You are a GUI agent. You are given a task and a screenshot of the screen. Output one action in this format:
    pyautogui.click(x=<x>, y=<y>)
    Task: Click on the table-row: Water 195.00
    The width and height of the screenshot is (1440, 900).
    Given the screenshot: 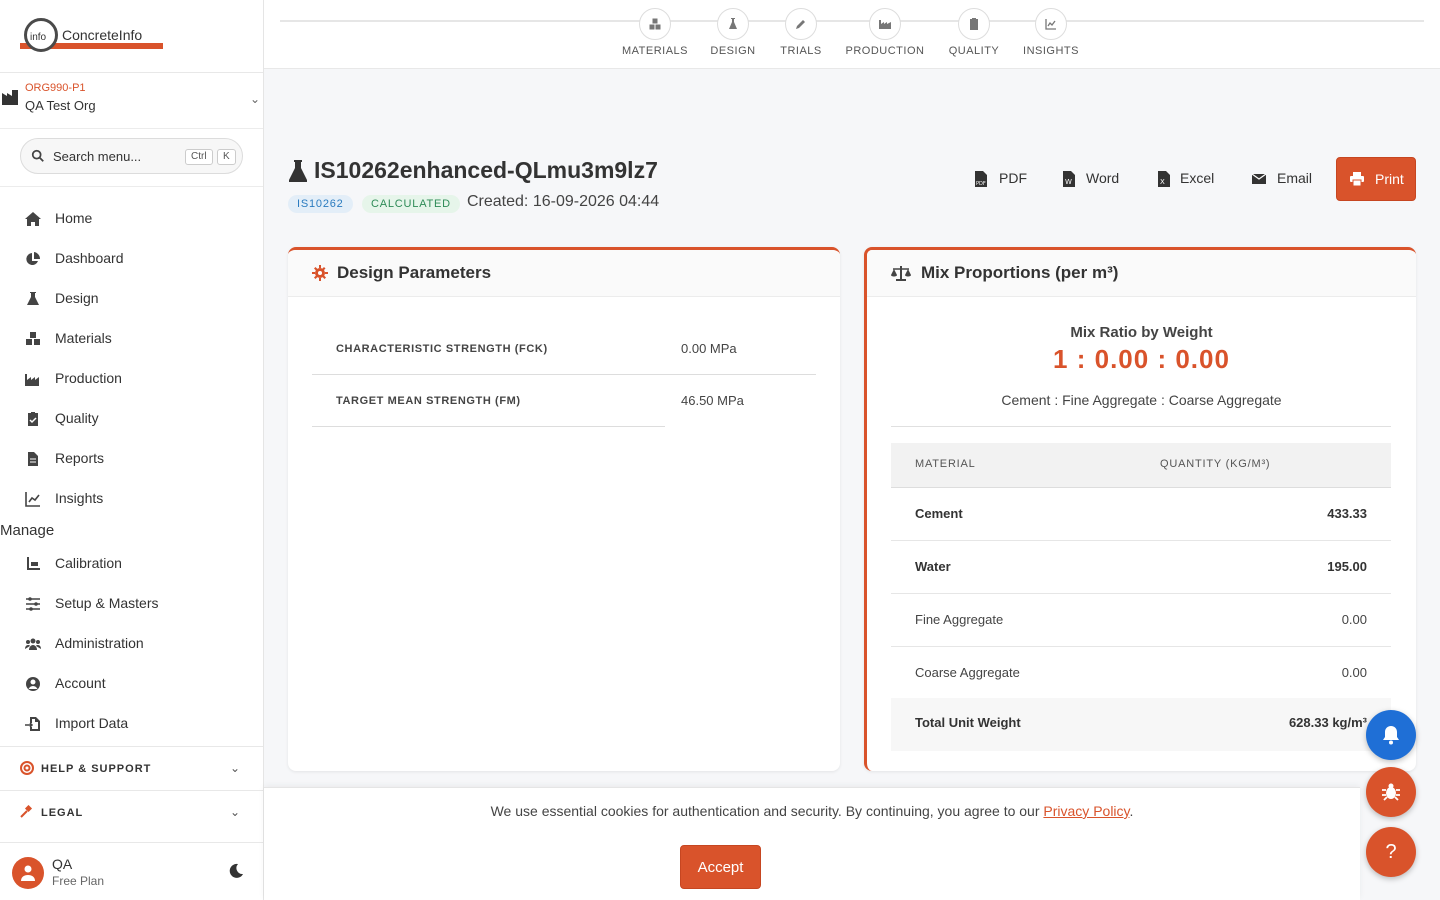 What is the action you would take?
    pyautogui.click(x=1141, y=567)
    